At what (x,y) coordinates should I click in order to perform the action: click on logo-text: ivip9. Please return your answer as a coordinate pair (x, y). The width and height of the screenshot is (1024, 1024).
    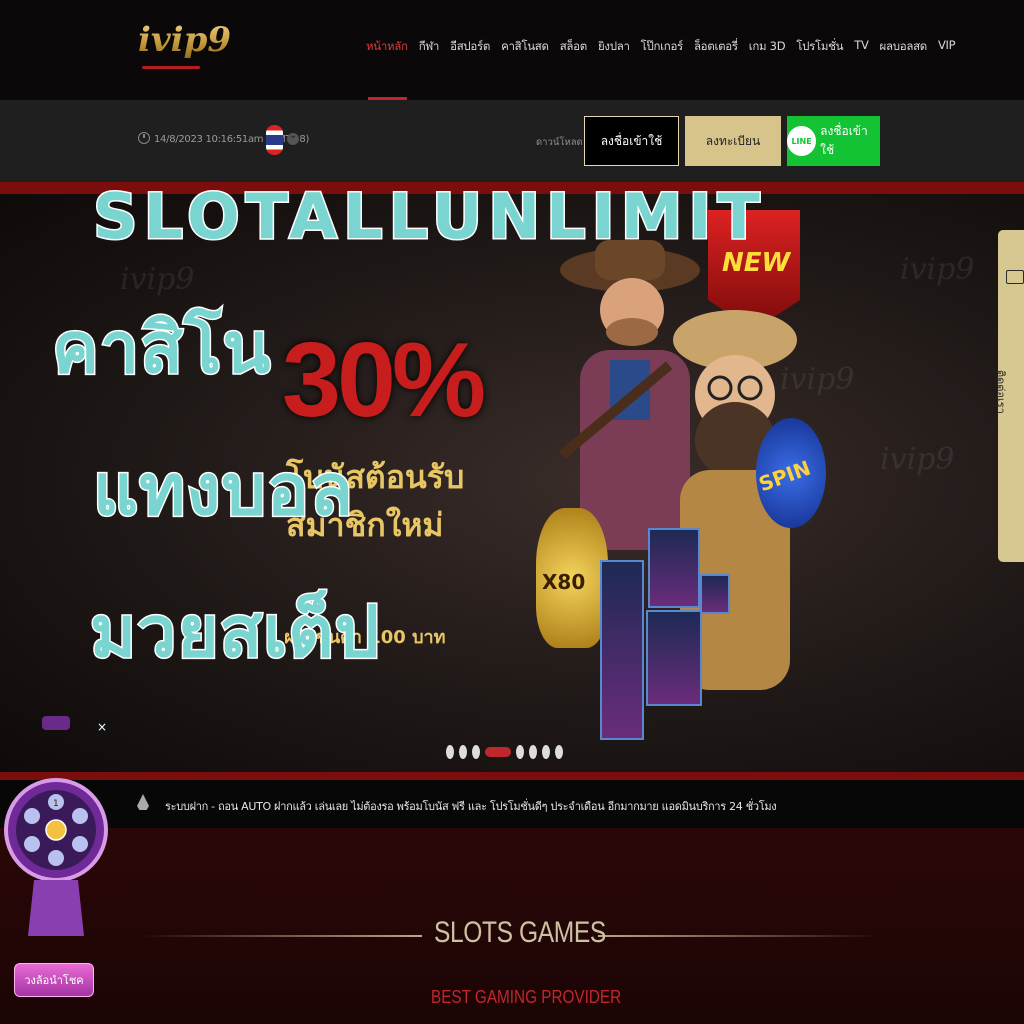
    Looking at the image, I should click on (185, 40).